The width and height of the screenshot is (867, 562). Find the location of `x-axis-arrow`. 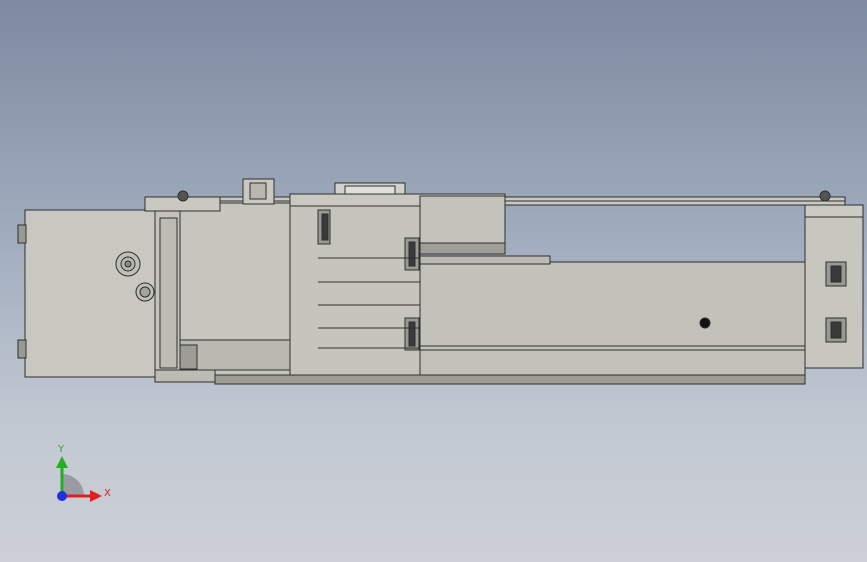

x-axis-arrow is located at coordinates (96, 496).